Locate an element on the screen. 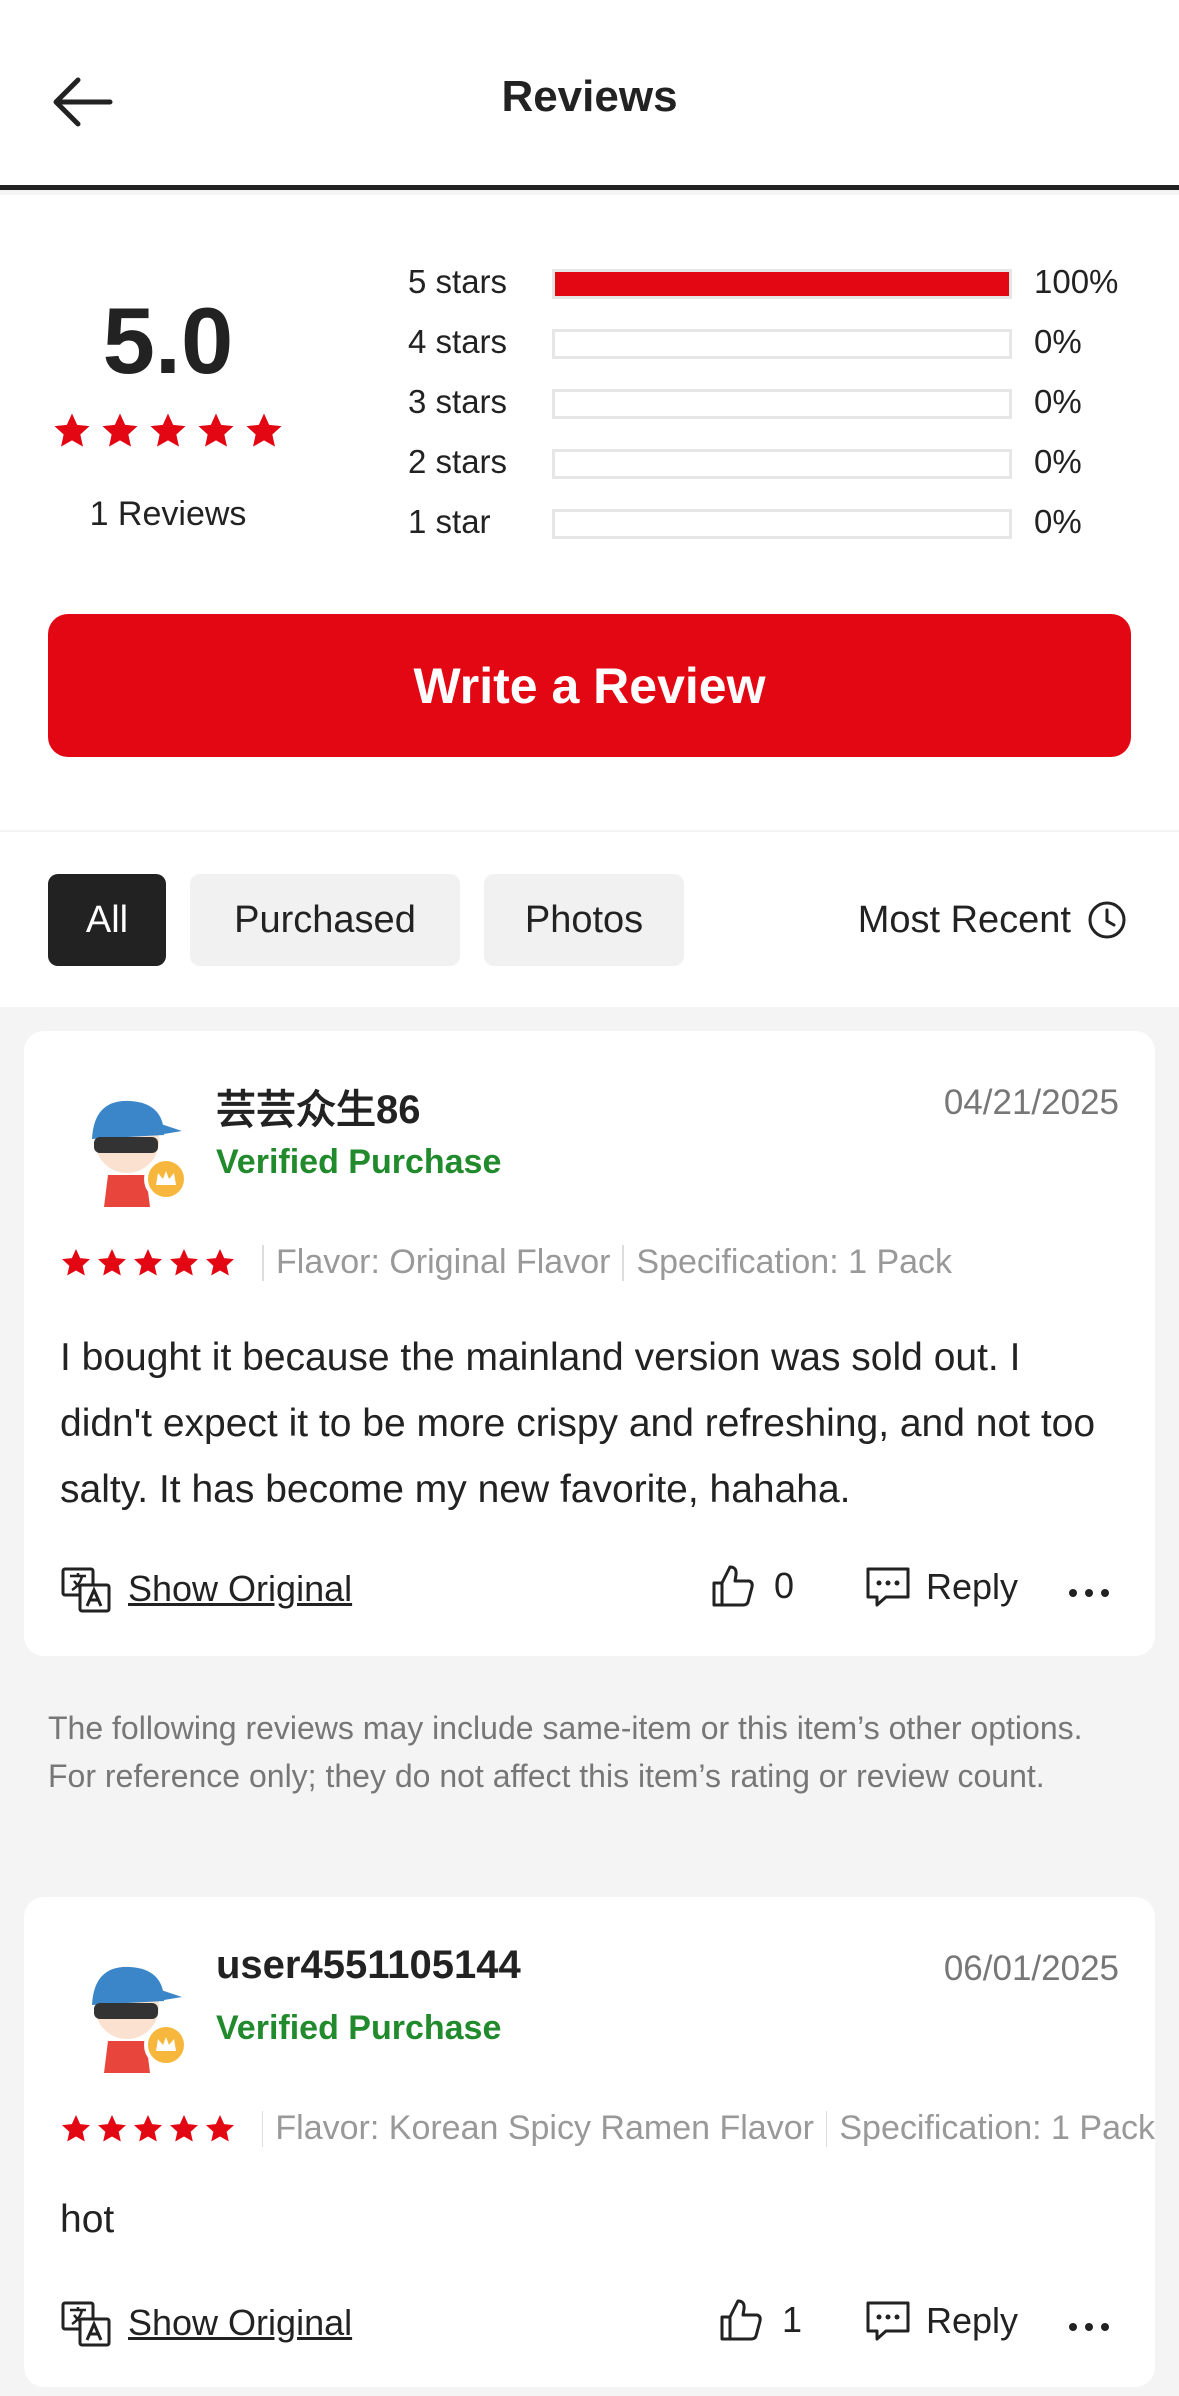 This screenshot has height=2396, width=1179. like-button: 0 is located at coordinates (752, 1586).